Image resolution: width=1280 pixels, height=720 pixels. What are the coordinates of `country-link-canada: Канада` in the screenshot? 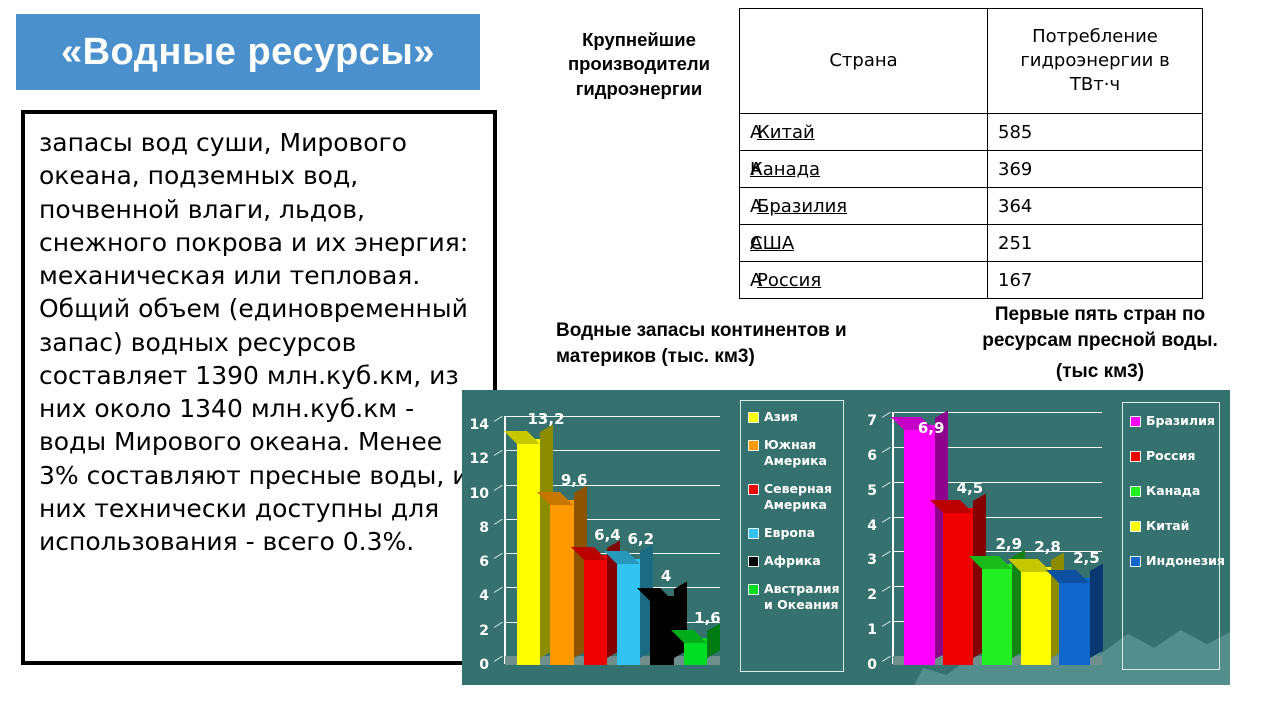 It's located at (785, 169).